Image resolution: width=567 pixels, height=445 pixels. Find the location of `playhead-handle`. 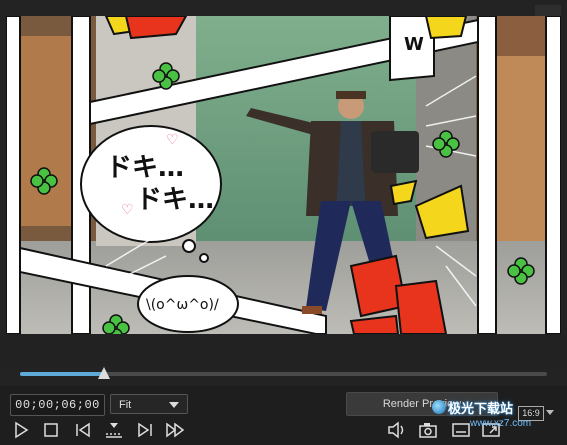

playhead-handle is located at coordinates (104, 373).